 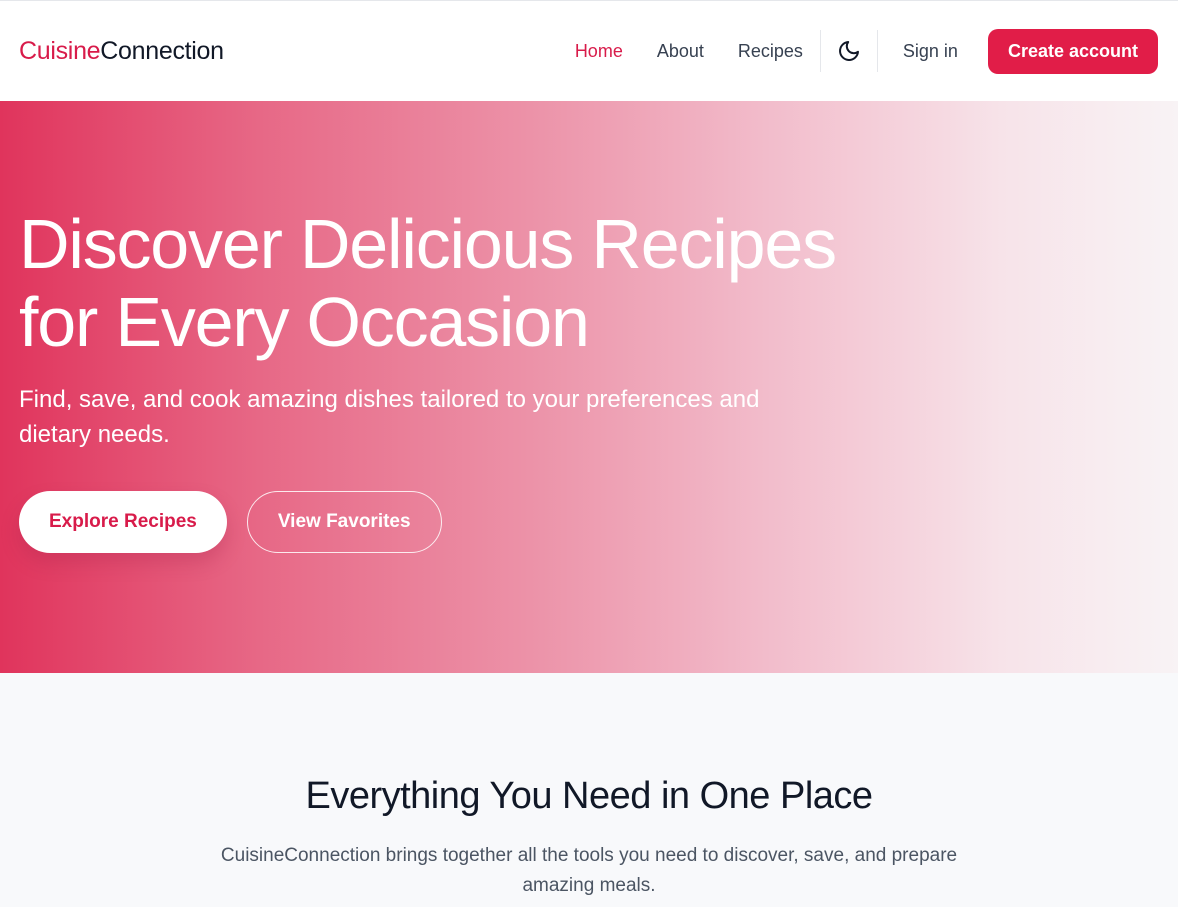 What do you see at coordinates (770, 51) in the screenshot?
I see `nav-recipes: Recipes` at bounding box center [770, 51].